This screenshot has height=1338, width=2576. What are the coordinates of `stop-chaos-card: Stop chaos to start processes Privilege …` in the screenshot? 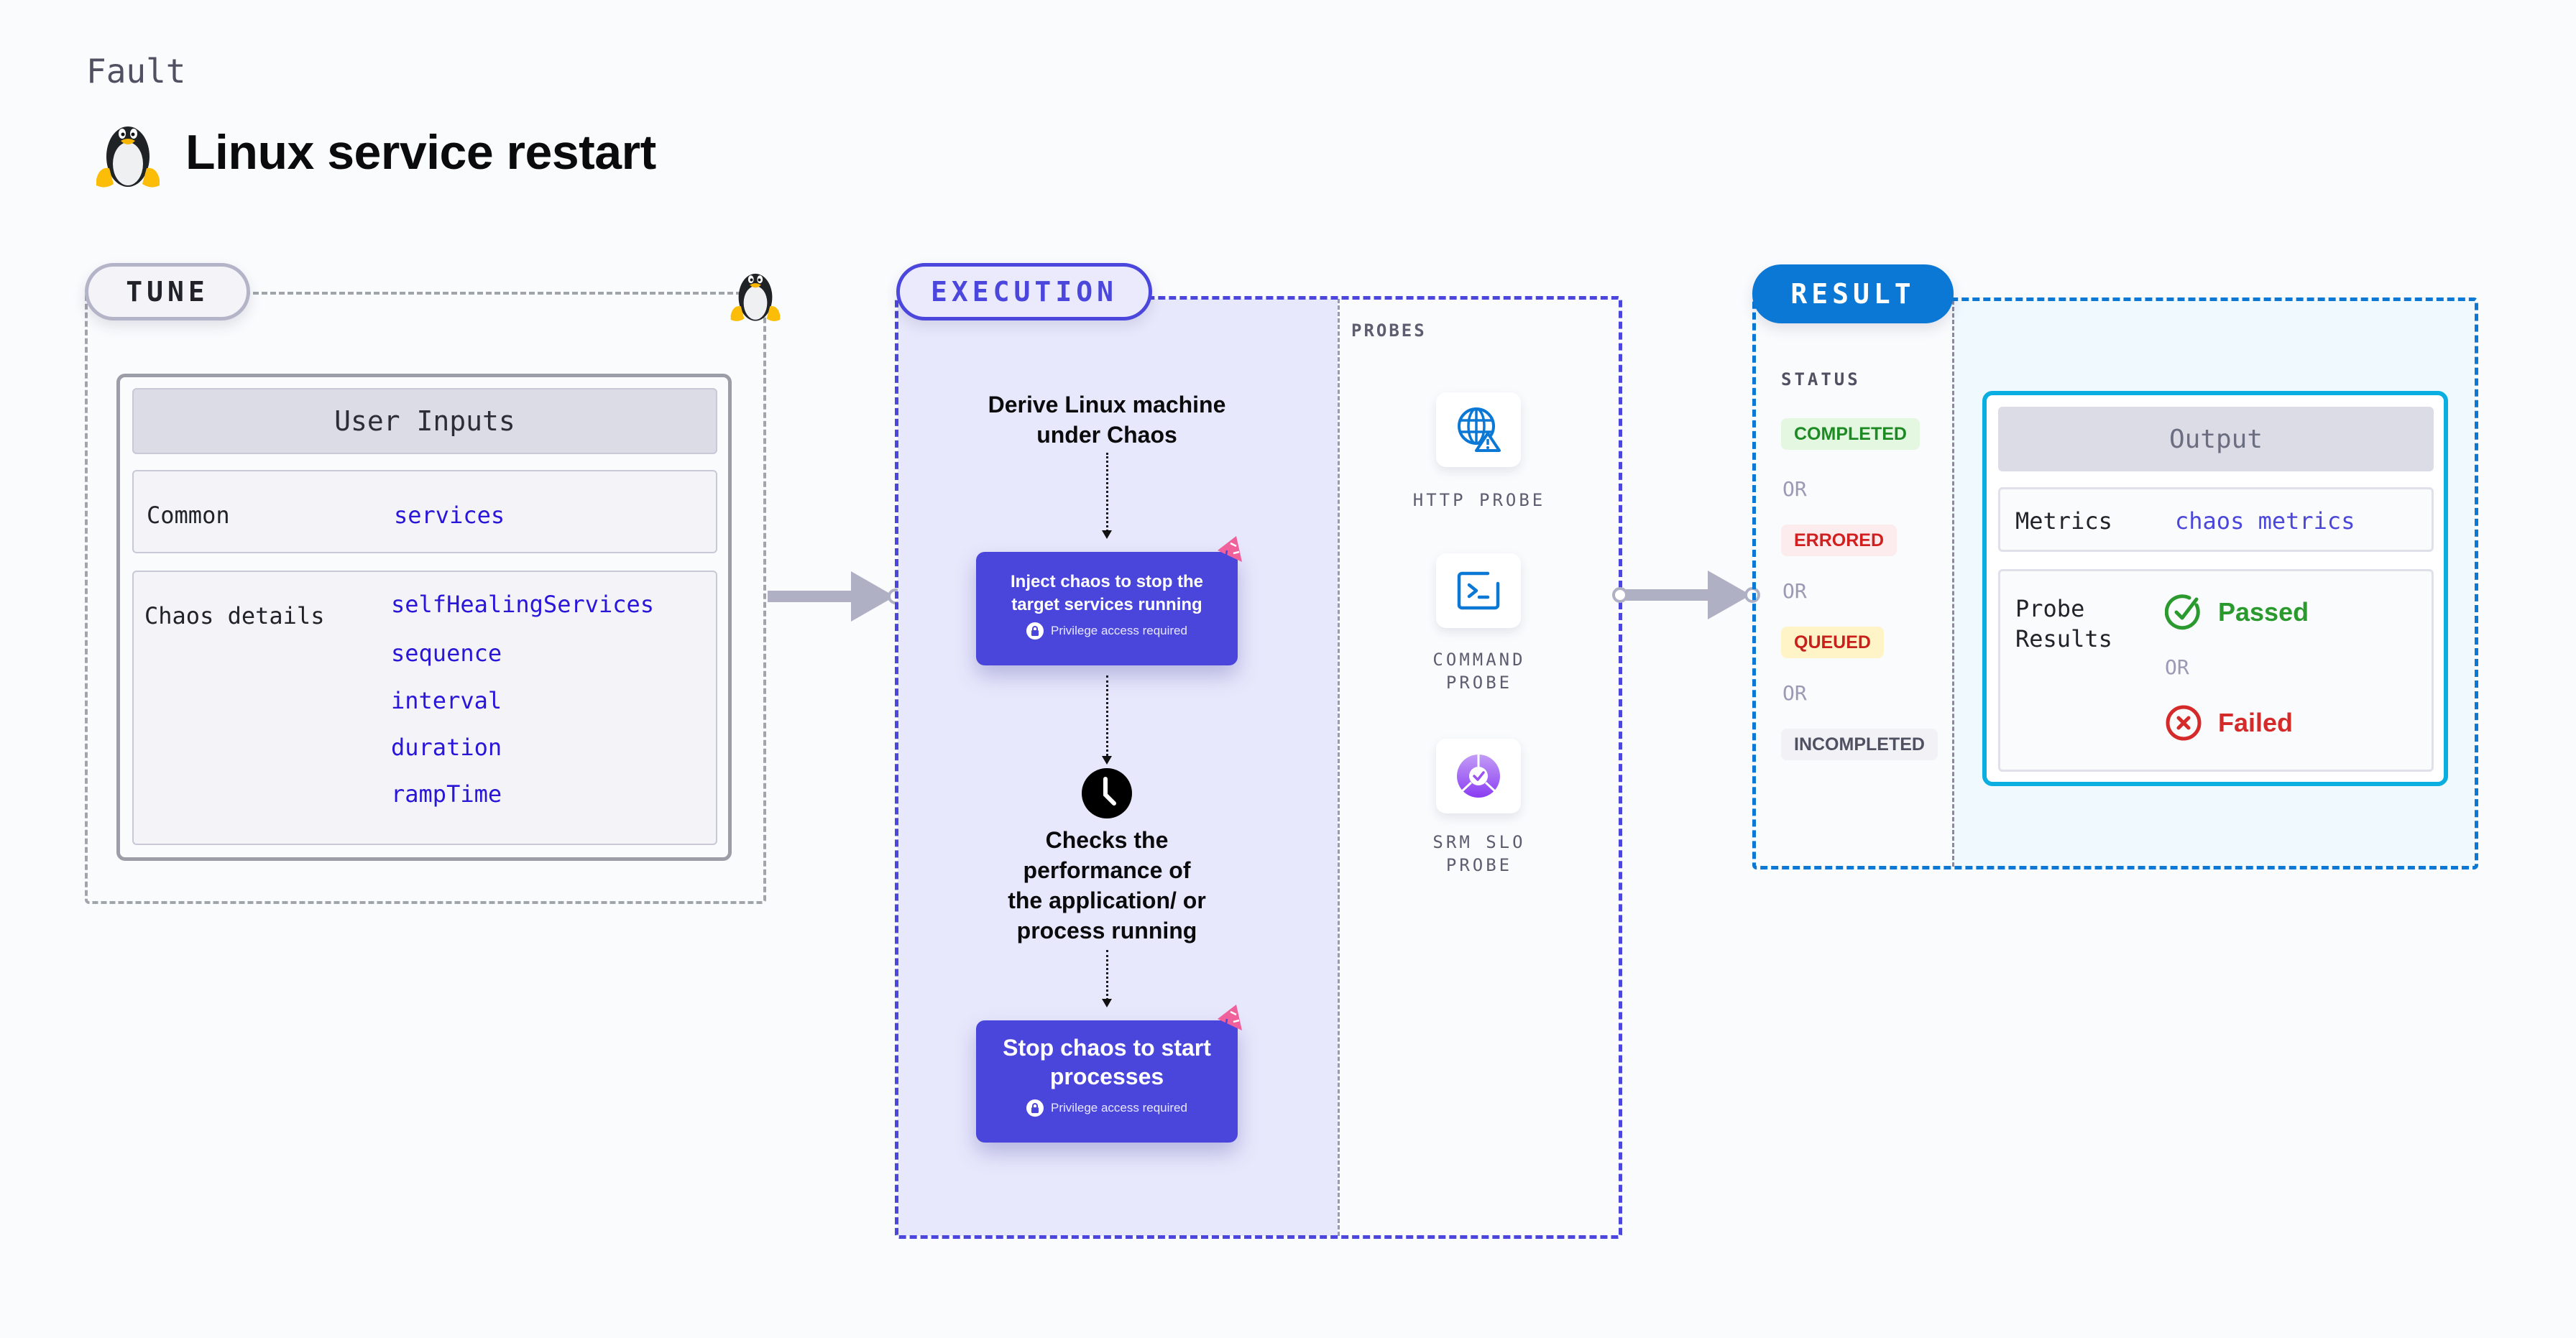 It's located at (1107, 1081).